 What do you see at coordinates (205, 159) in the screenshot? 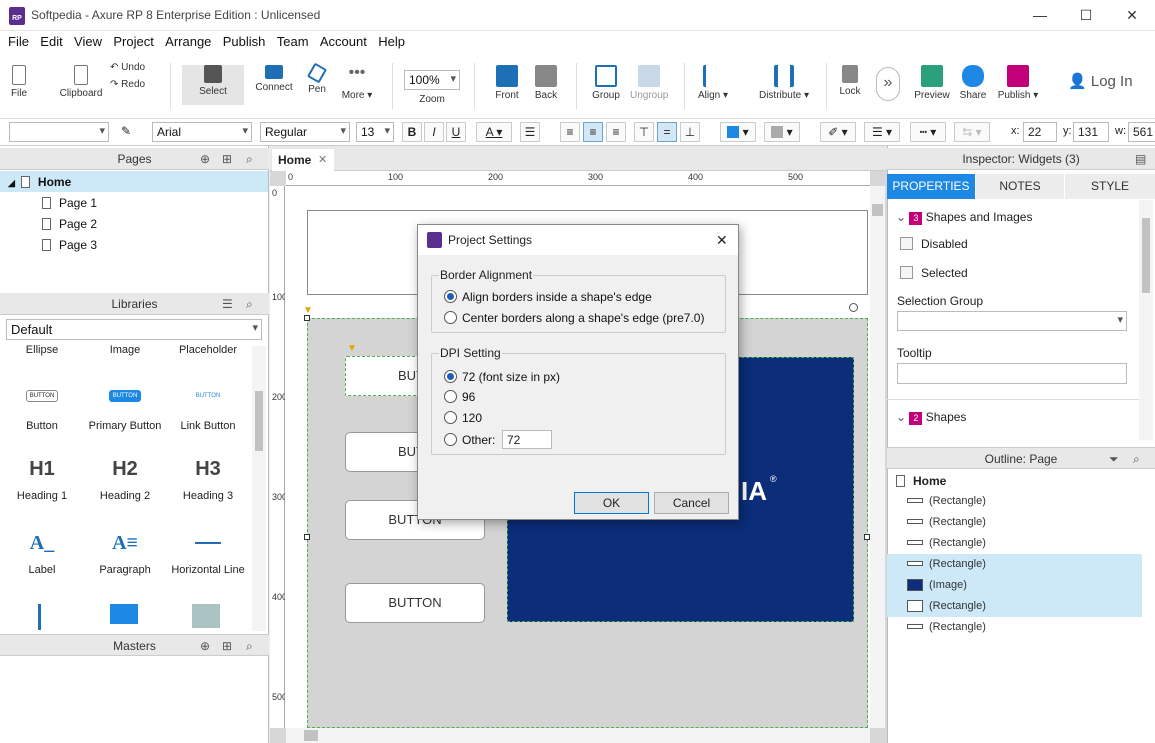
I see `add-page-icon: ⊕` at bounding box center [205, 159].